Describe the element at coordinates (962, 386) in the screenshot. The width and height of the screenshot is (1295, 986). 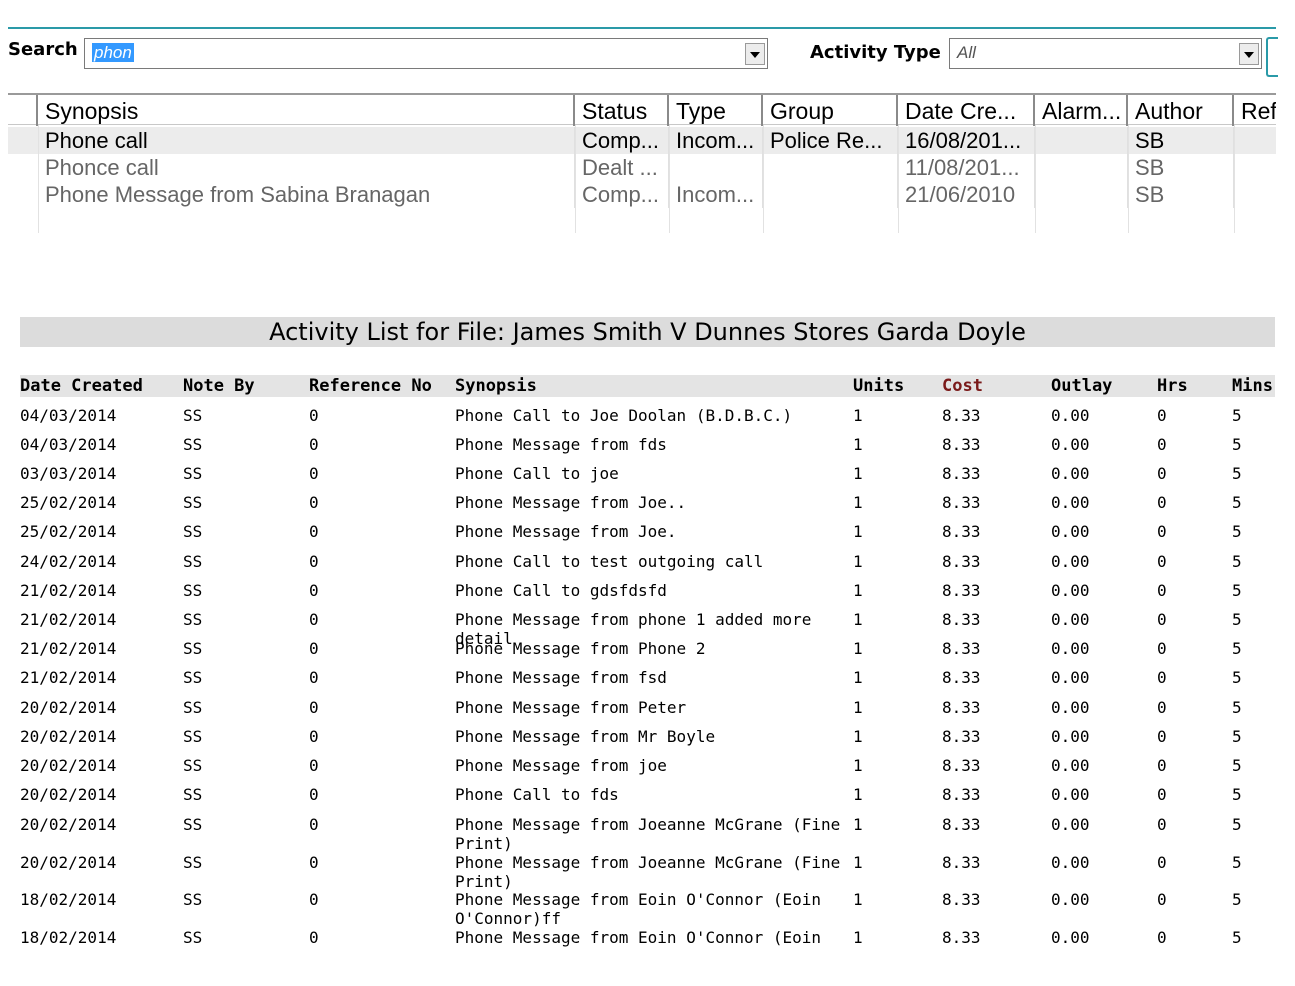
I see `report-header-cost: Cost` at that location.